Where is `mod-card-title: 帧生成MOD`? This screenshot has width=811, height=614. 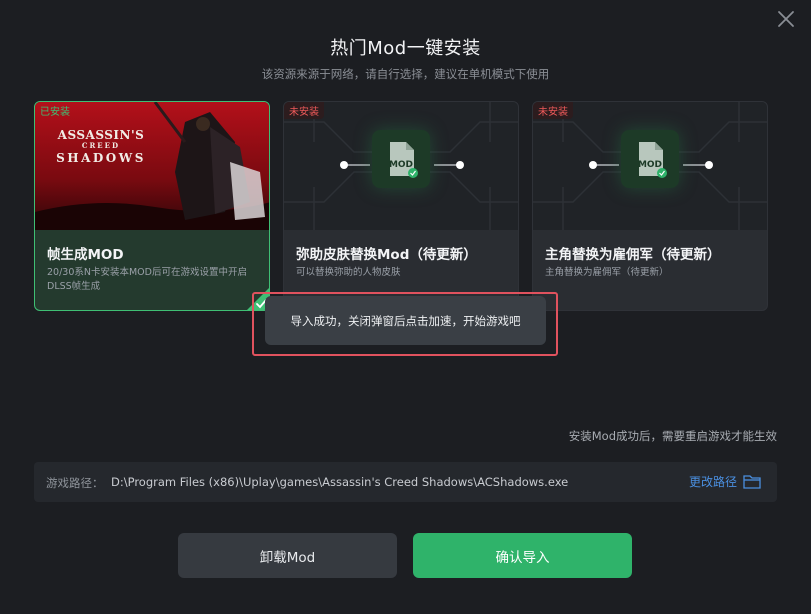
mod-card-title: 帧生成MOD is located at coordinates (85, 255).